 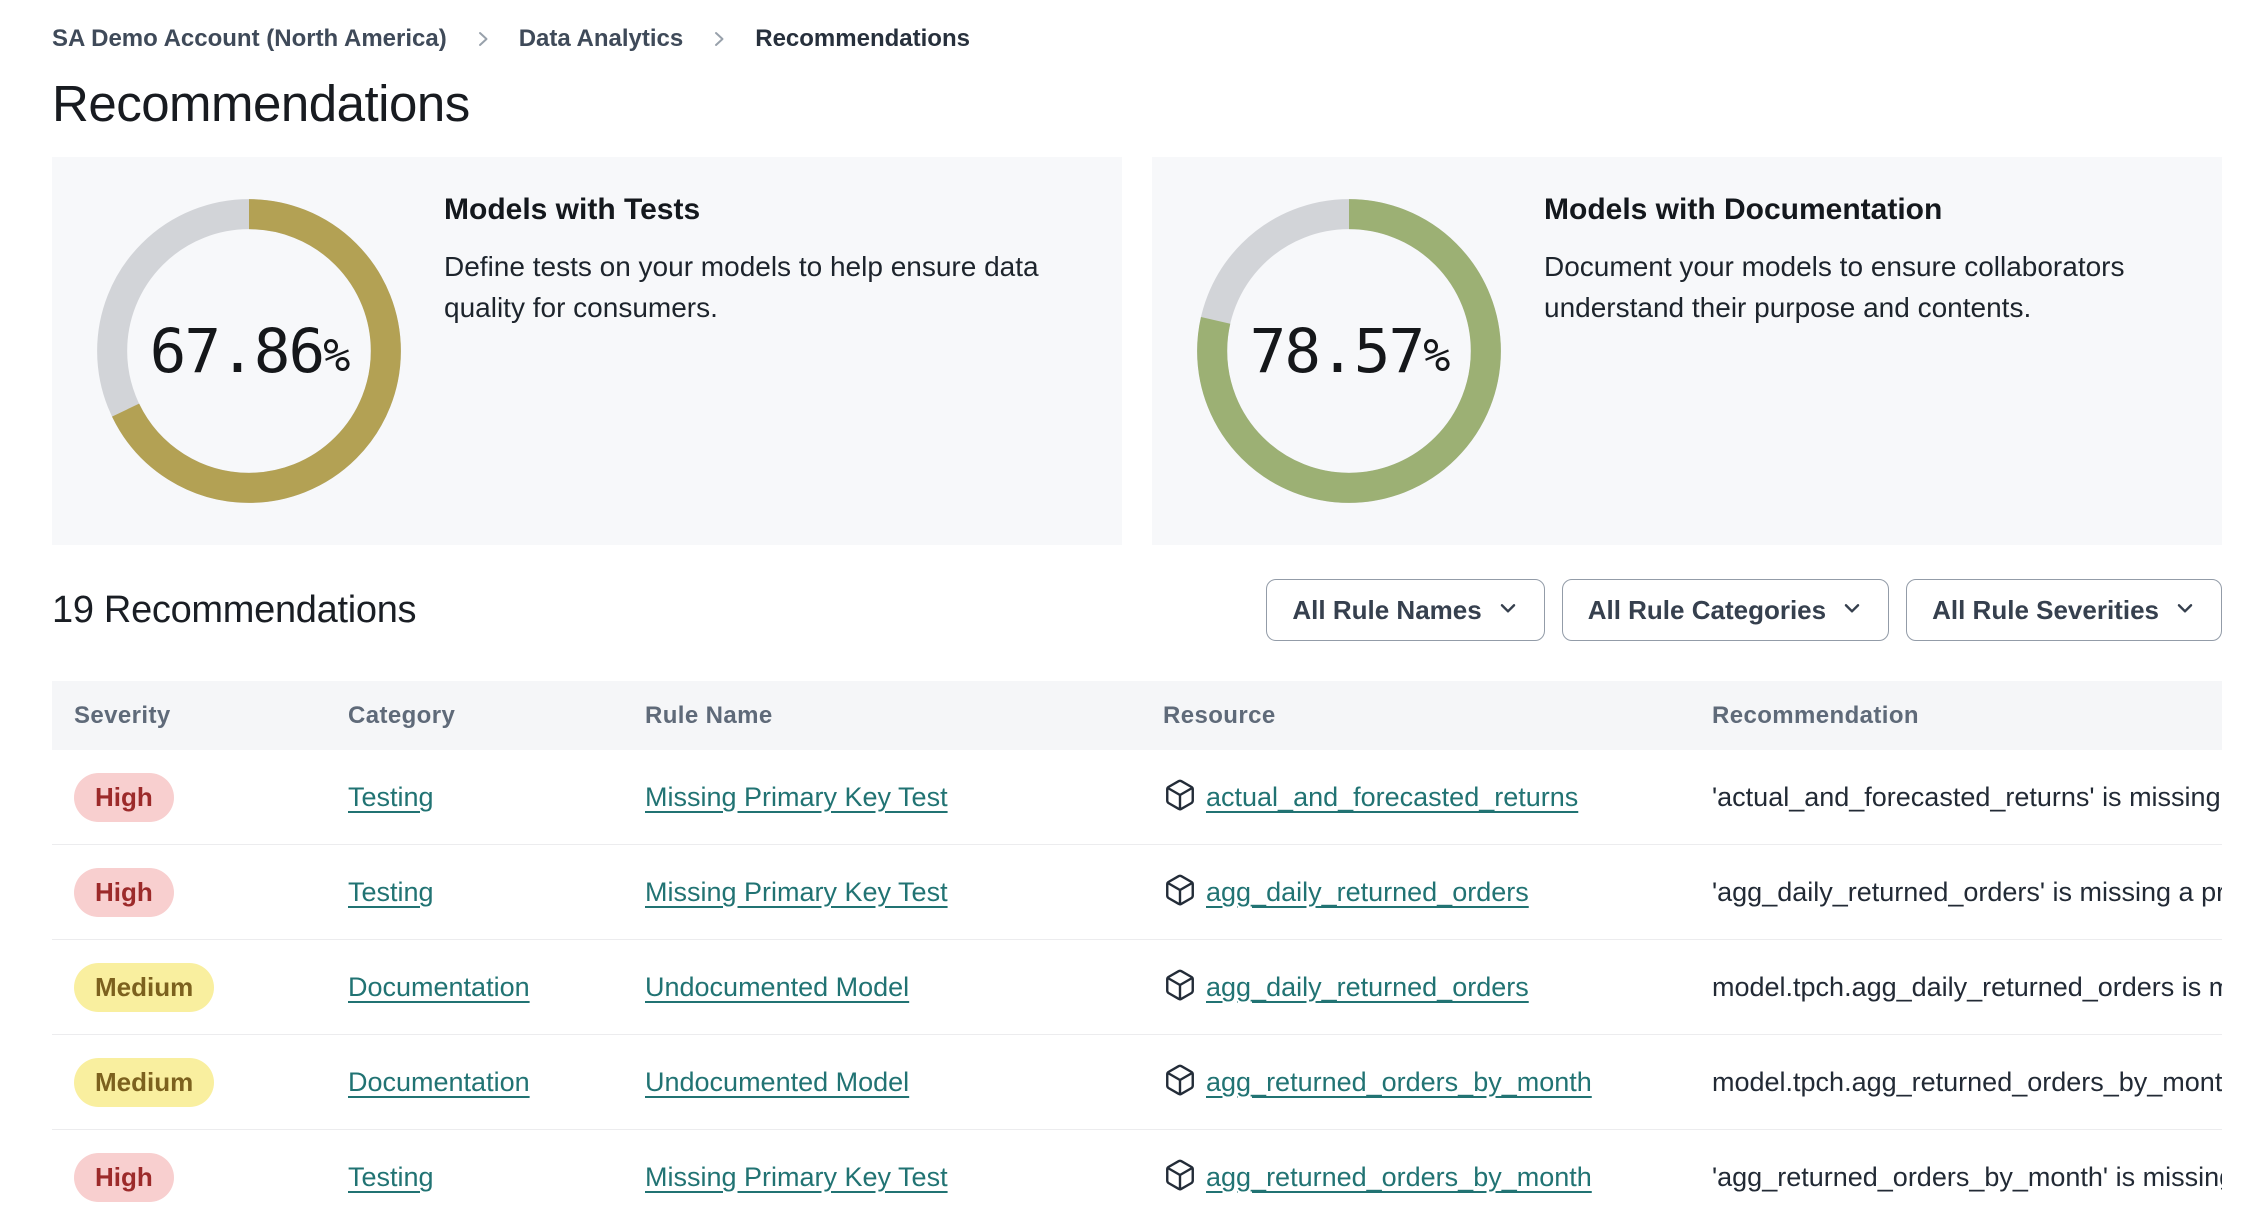 I want to click on column-header-recommendation: Recommendation, so click(x=1815, y=715).